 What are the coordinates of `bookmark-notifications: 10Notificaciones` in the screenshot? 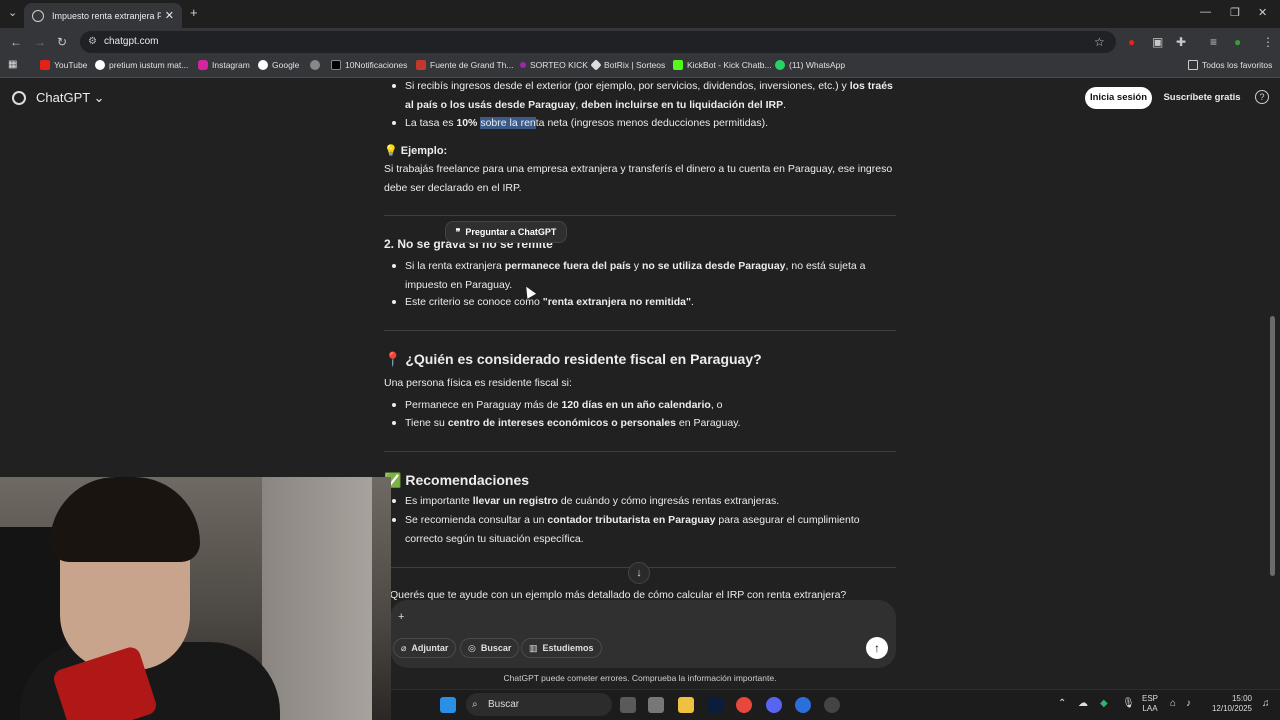 It's located at (369, 65).